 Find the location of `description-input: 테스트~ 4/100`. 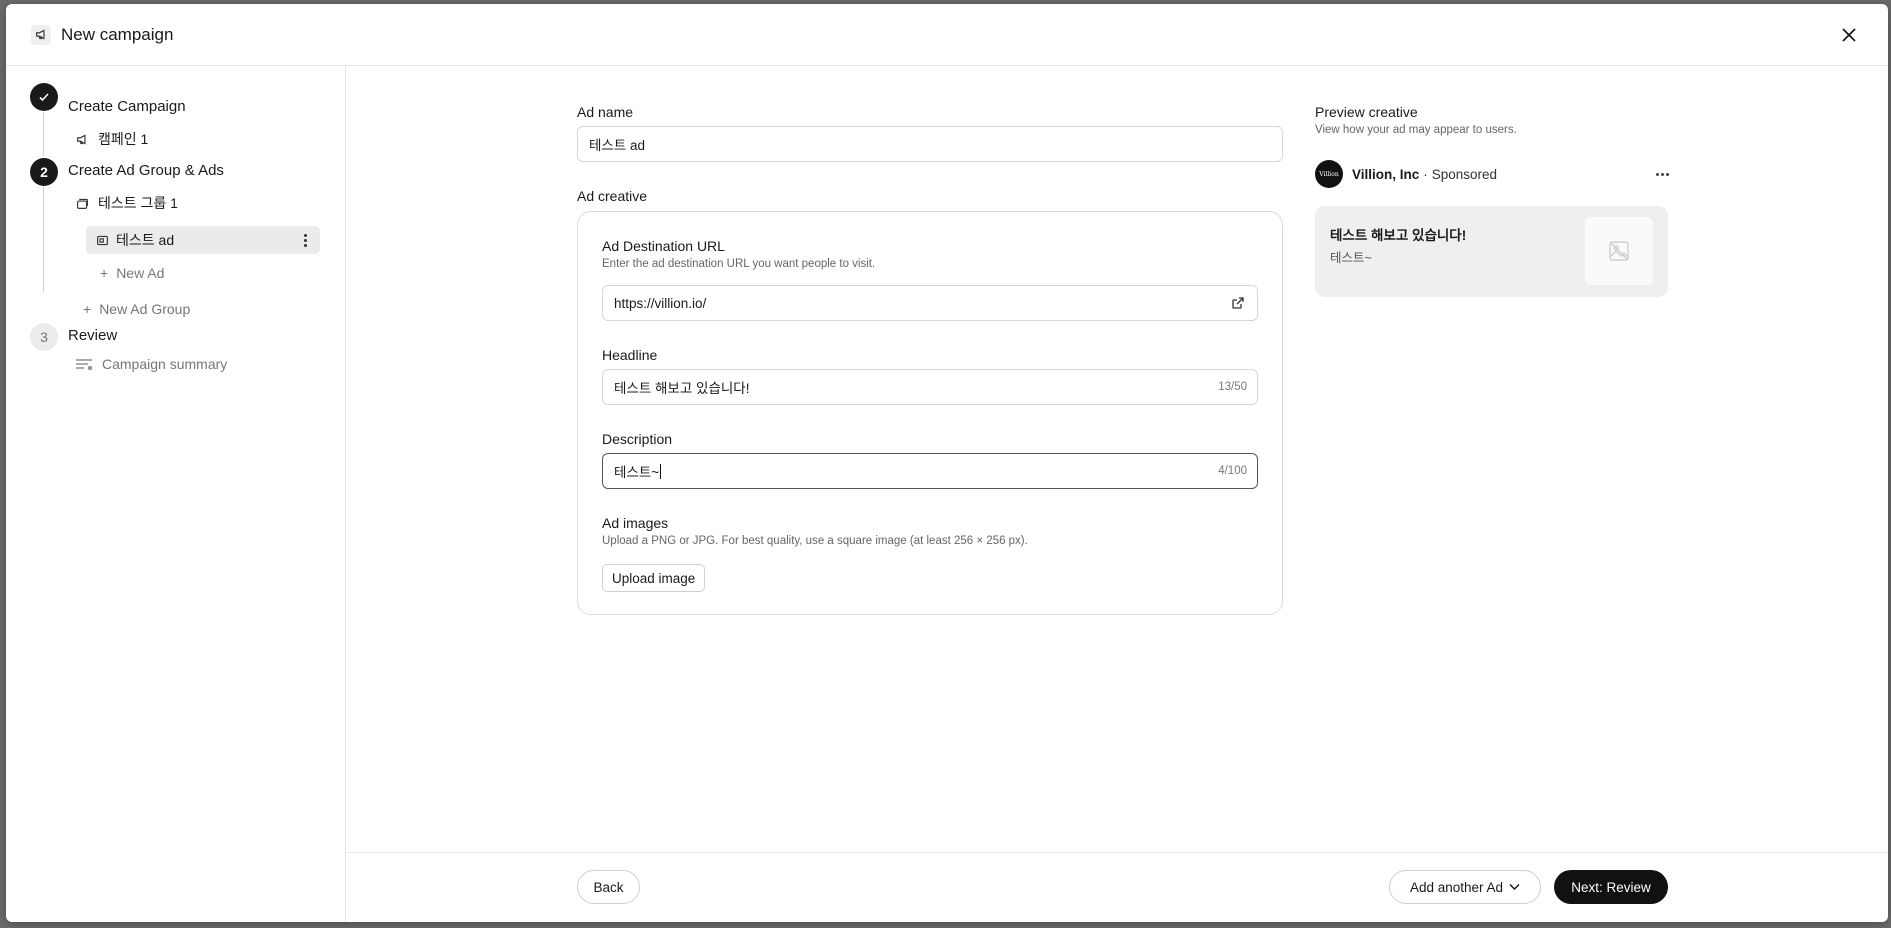

description-input: 테스트~ 4/100 is located at coordinates (930, 471).